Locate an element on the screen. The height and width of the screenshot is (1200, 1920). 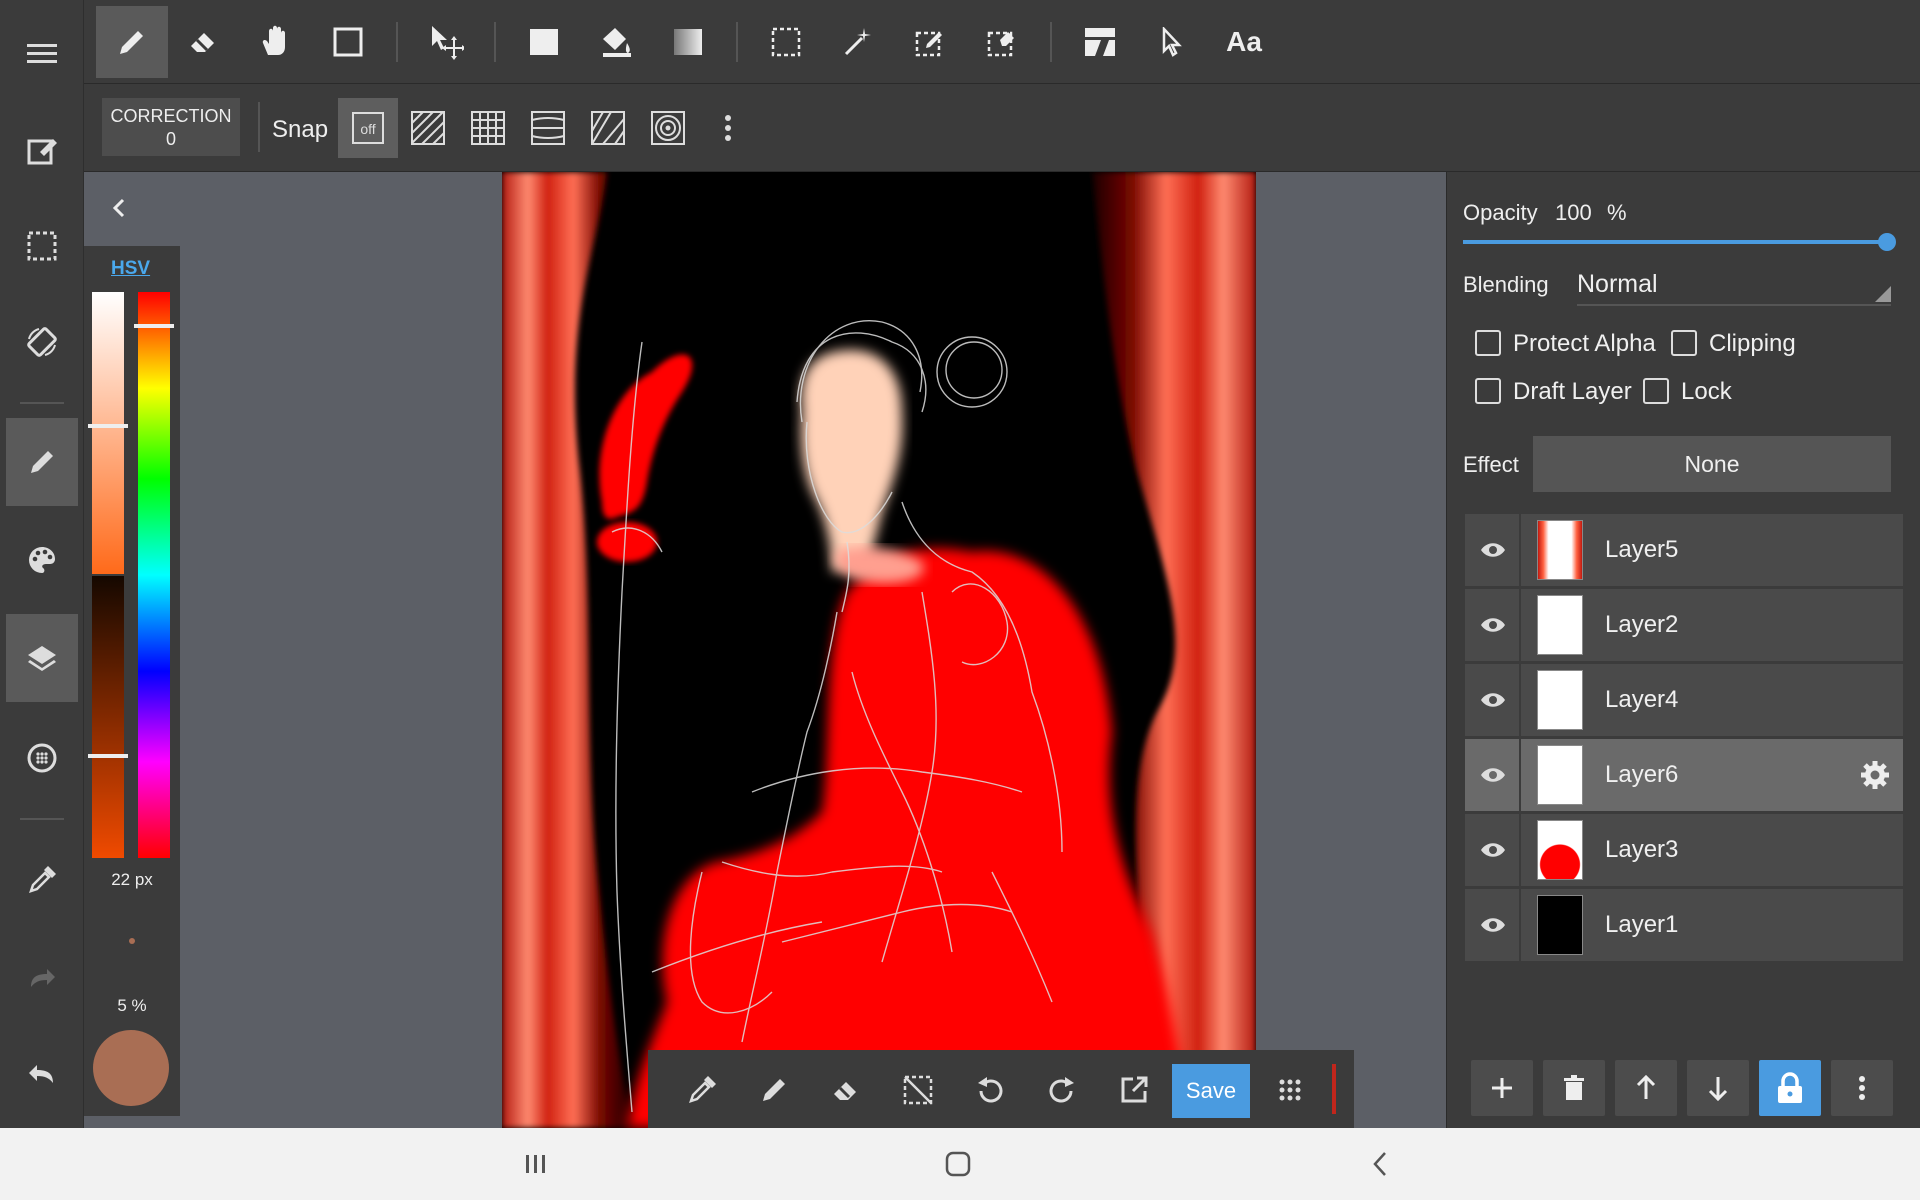
redo-button is located at coordinates (42, 978).